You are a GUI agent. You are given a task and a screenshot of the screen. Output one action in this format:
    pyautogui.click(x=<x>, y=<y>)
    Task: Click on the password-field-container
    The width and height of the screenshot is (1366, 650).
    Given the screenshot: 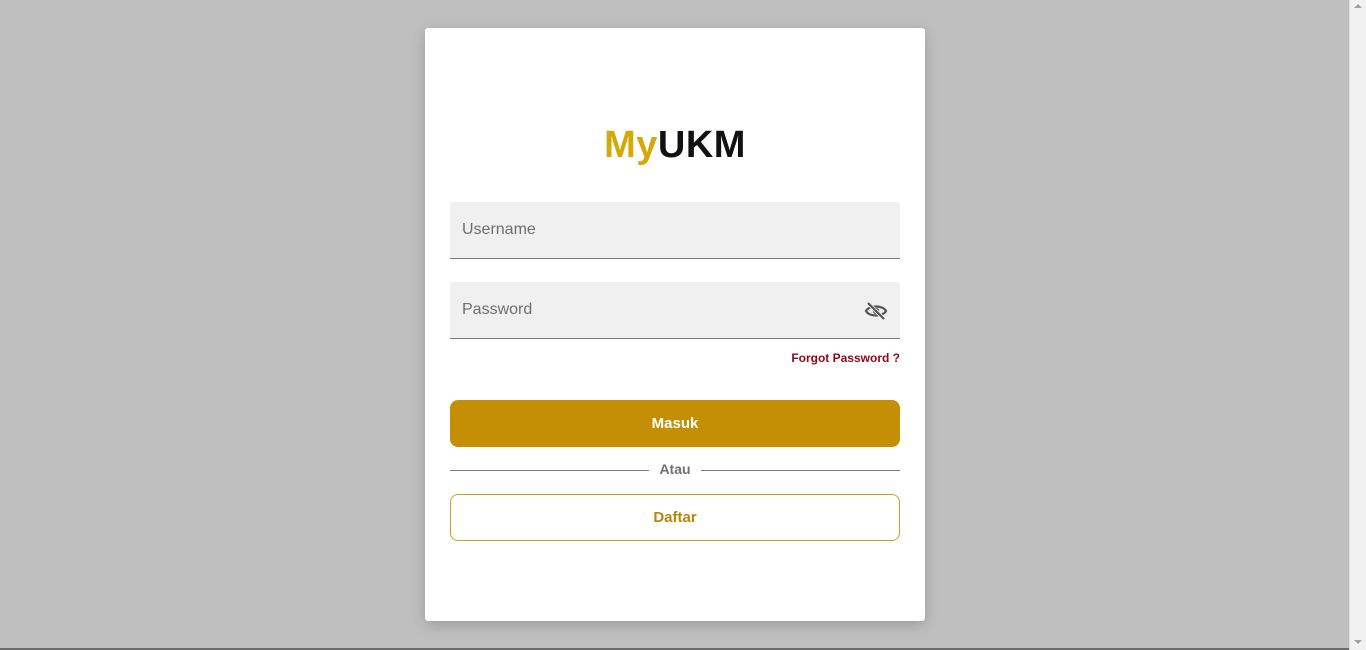 What is the action you would take?
    pyautogui.click(x=675, y=310)
    